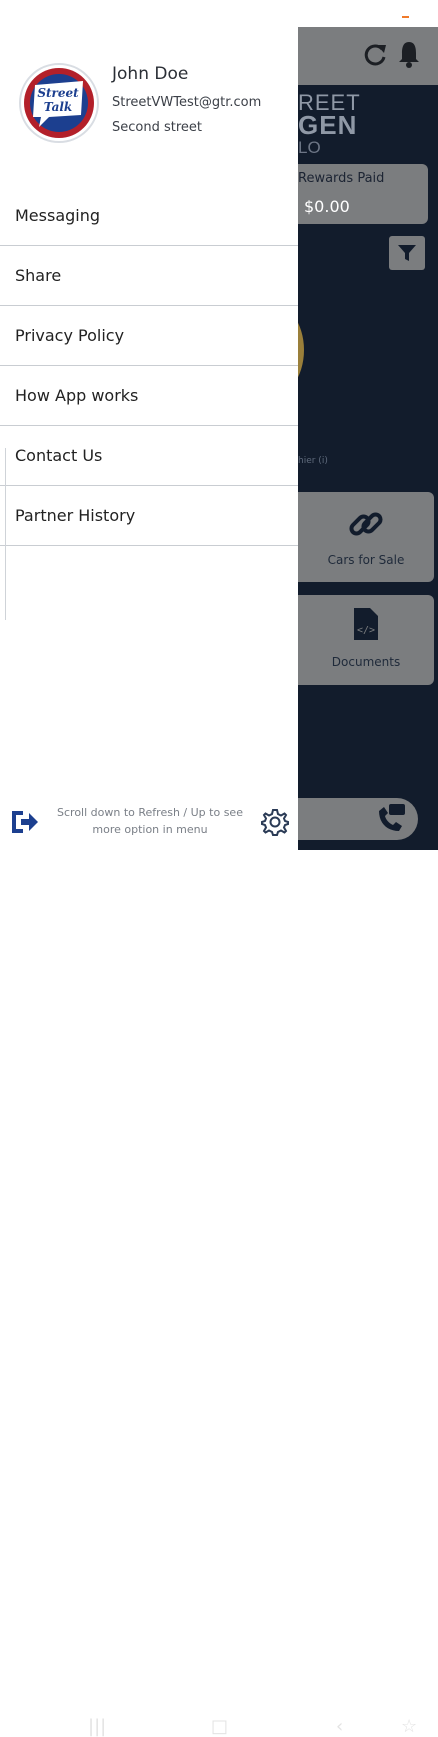 The width and height of the screenshot is (438, 1737). Describe the element at coordinates (409, 1726) in the screenshot. I see `accessibility-icon: ☆` at that location.